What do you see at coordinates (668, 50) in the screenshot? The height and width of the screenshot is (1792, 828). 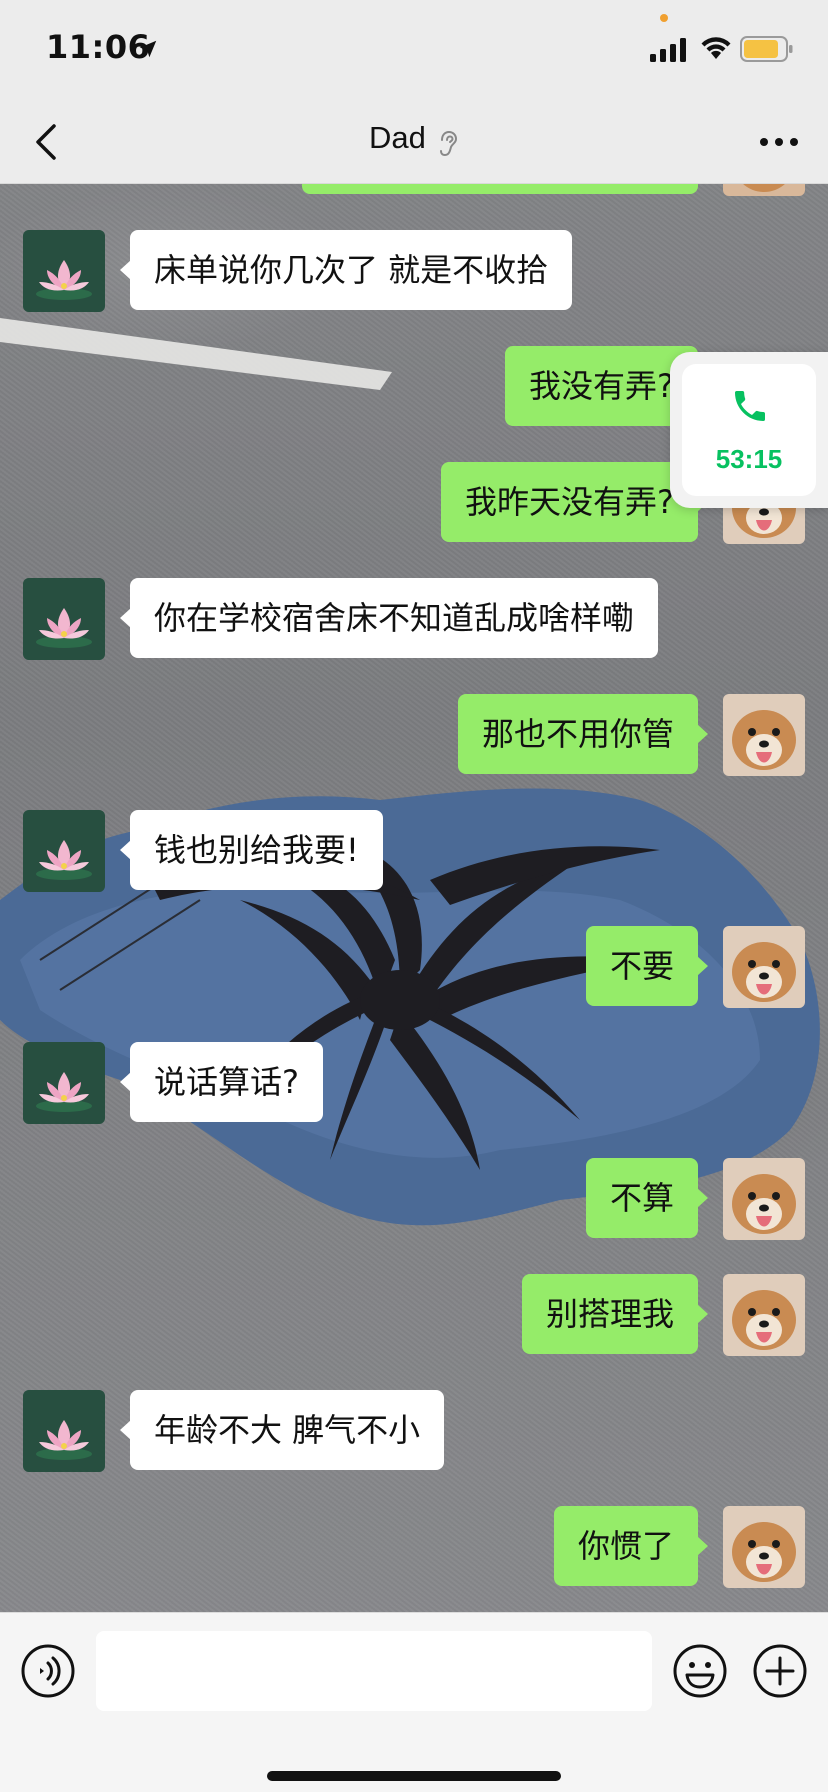 I see `cellular-signal-icon` at bounding box center [668, 50].